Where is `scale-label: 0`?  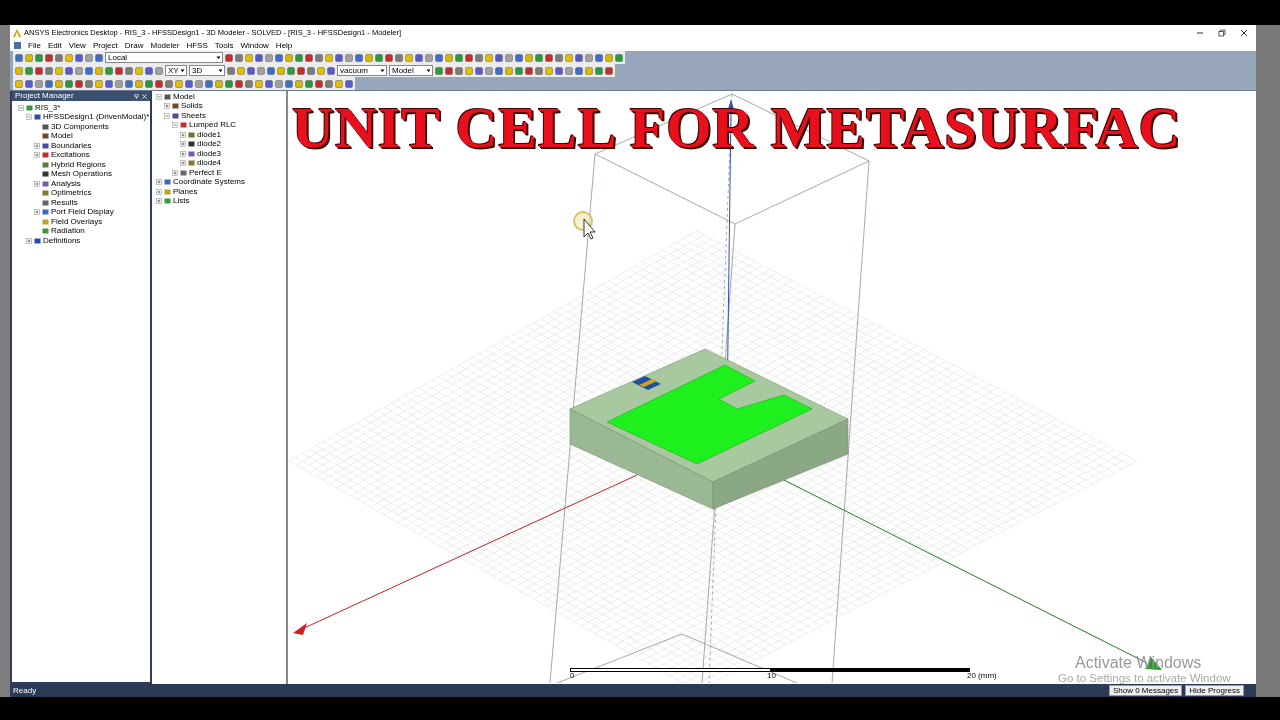 scale-label: 0 is located at coordinates (572, 676).